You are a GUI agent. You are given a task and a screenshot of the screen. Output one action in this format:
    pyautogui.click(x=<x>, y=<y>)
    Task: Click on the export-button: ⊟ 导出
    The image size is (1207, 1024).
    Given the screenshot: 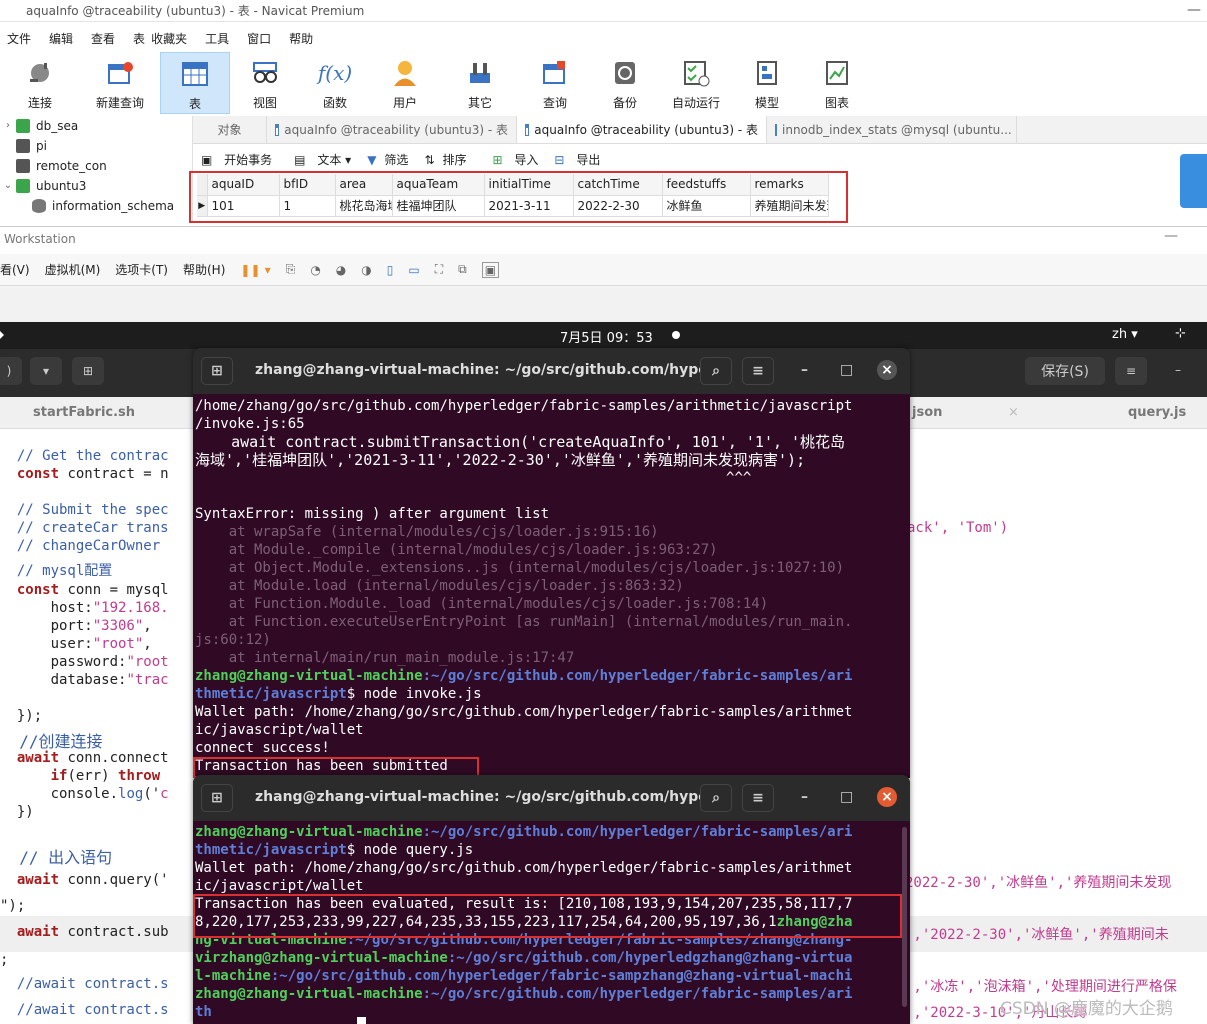 What is the action you would take?
    pyautogui.click(x=573, y=159)
    